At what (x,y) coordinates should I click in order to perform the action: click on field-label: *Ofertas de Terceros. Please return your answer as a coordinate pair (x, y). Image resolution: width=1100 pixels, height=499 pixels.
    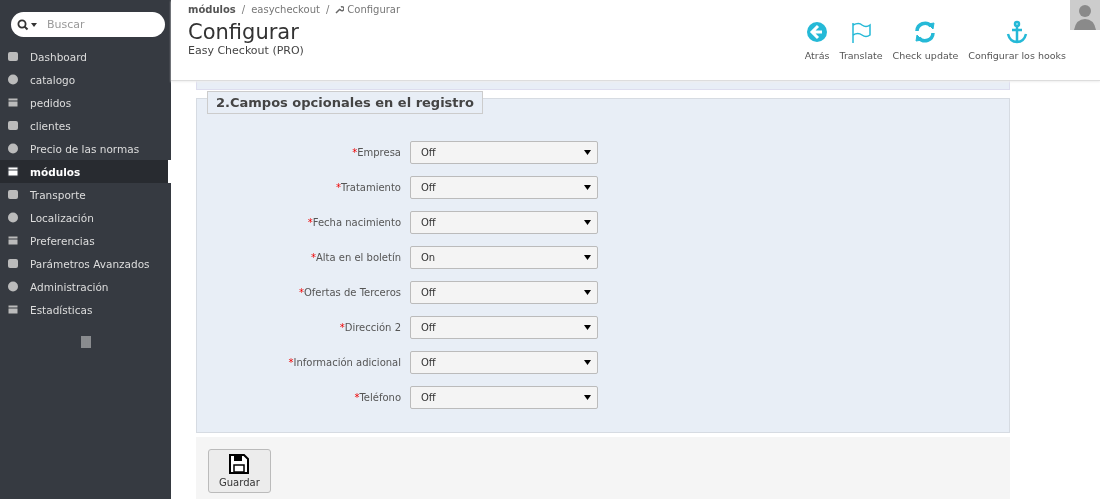
    Looking at the image, I should click on (349, 292).